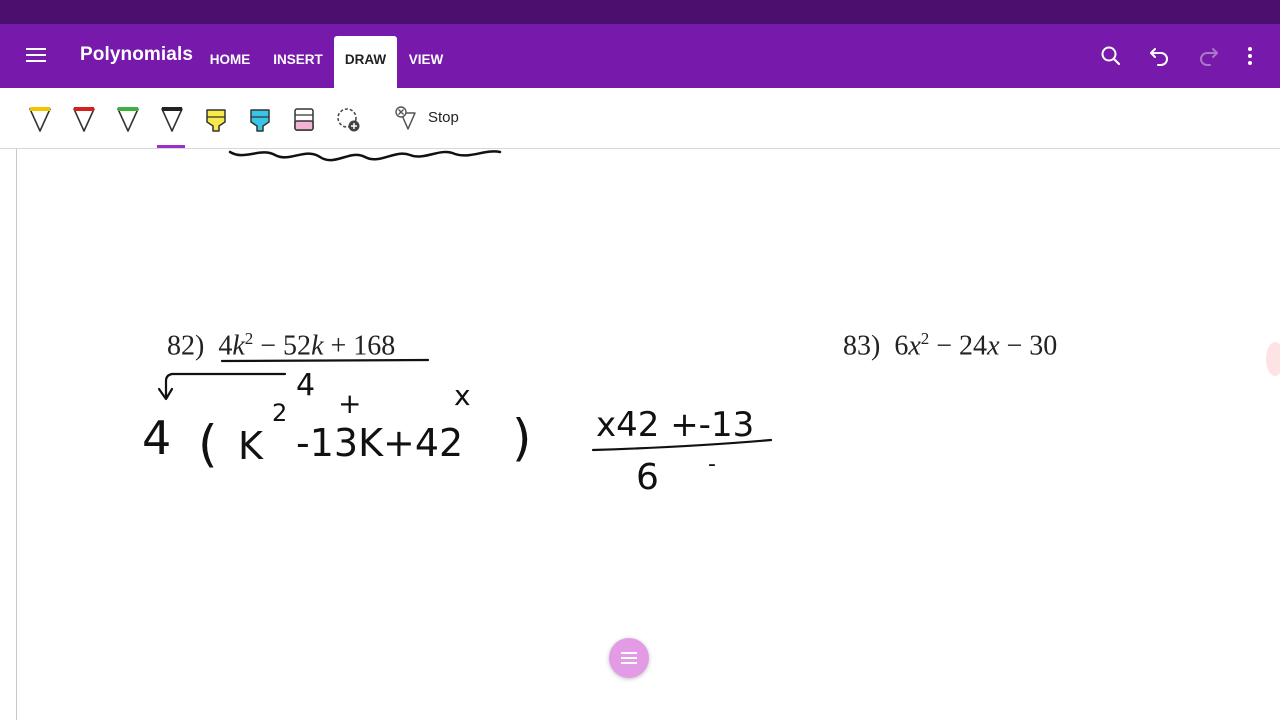  I want to click on lasso-select-icon, so click(348, 119).